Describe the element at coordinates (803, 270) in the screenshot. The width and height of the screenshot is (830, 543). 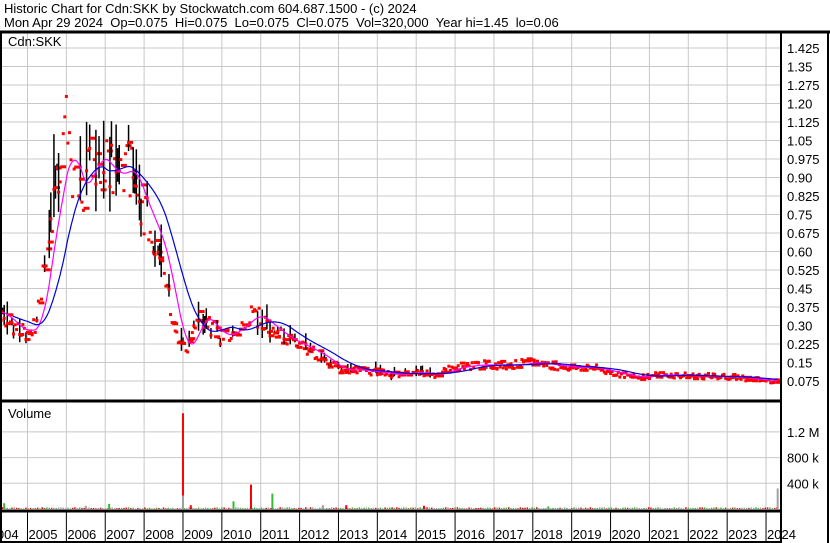
I see `y-tick-label: 0.525` at that location.